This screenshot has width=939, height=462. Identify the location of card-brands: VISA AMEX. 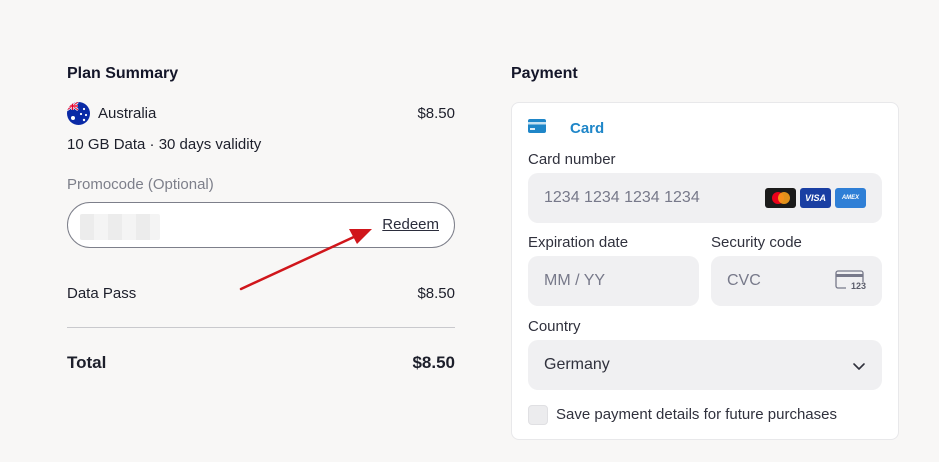
(815, 198).